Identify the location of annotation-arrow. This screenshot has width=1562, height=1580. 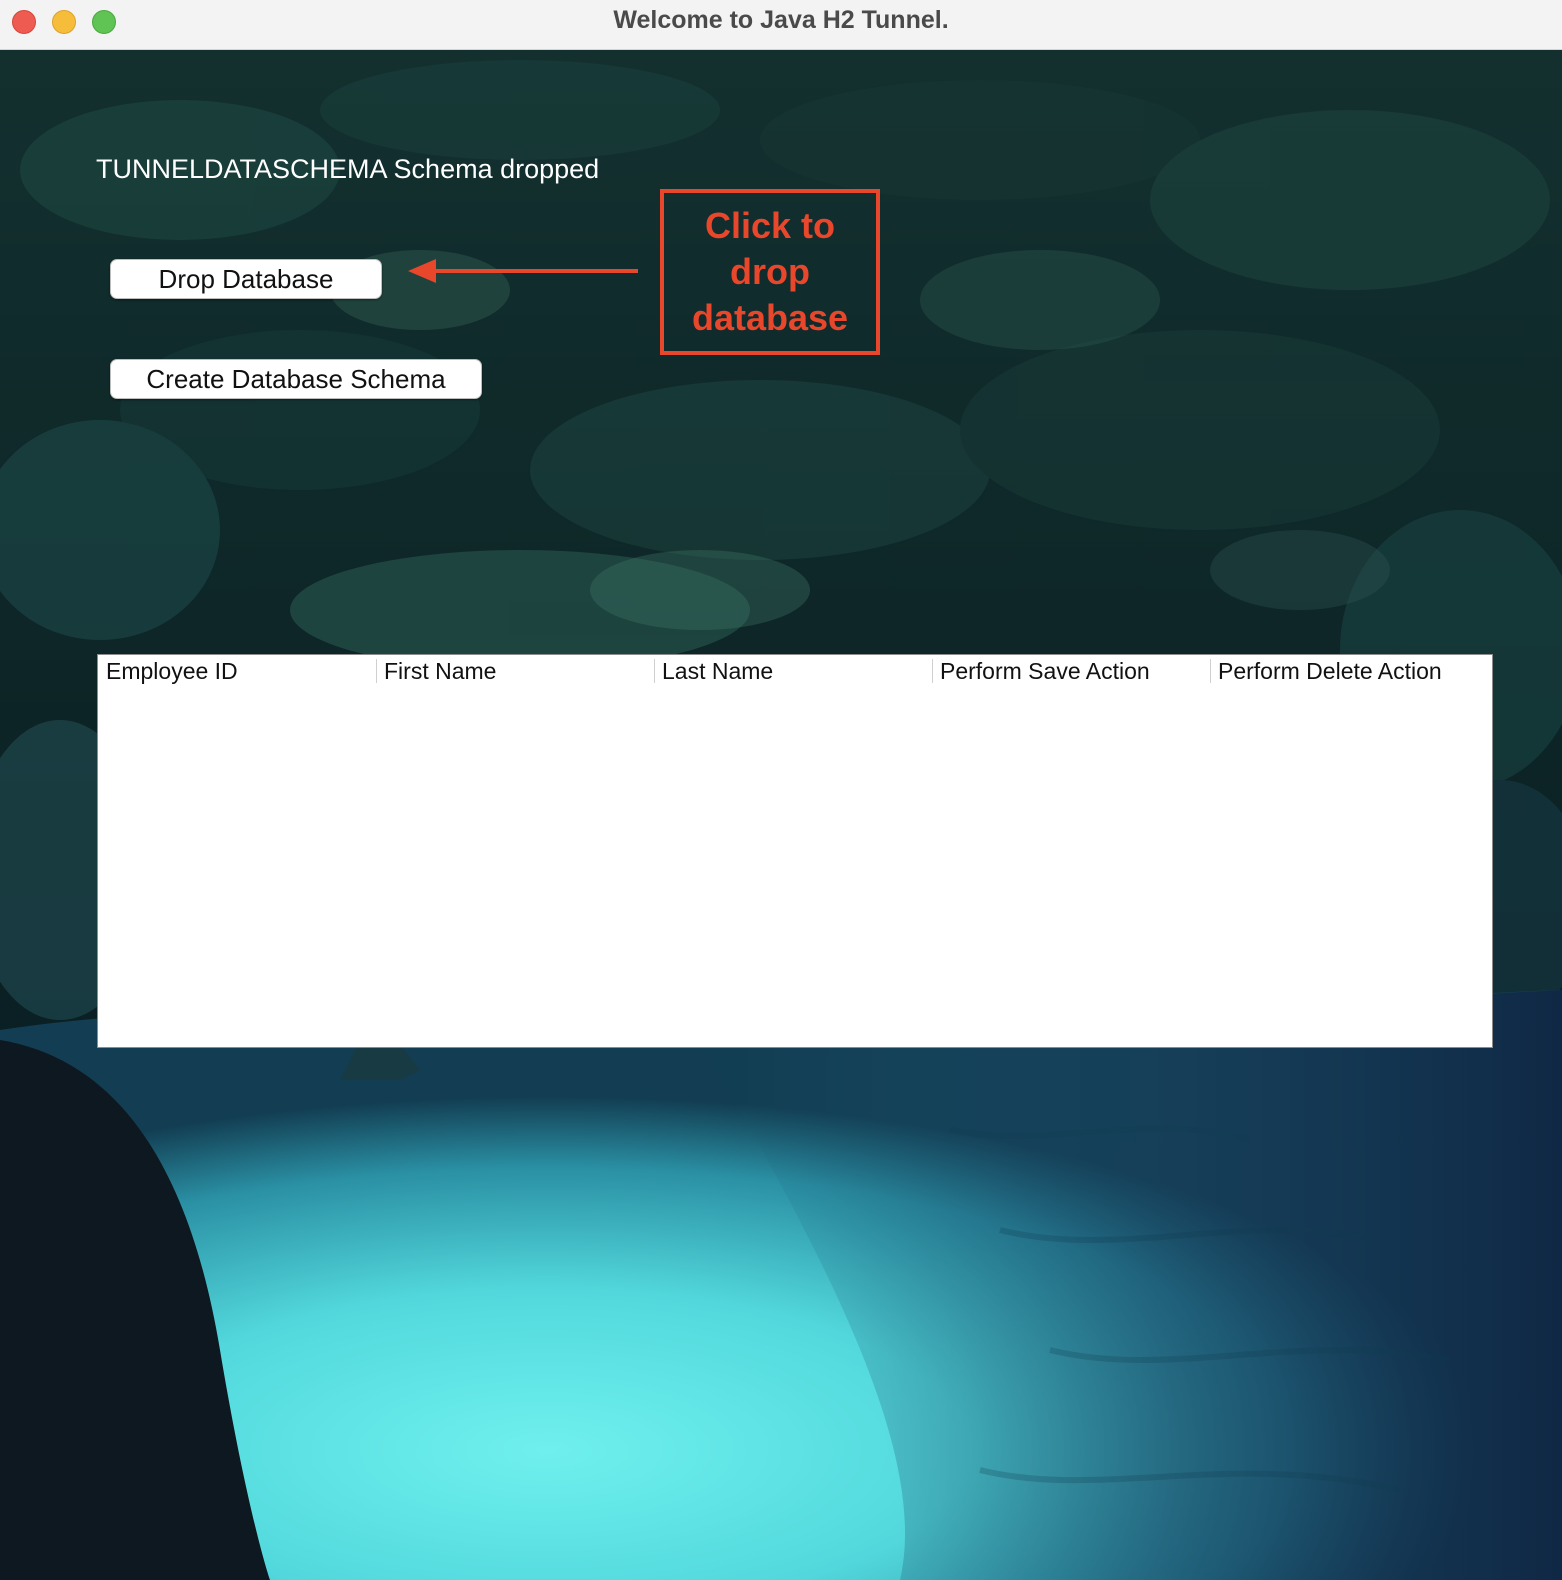
(523, 271).